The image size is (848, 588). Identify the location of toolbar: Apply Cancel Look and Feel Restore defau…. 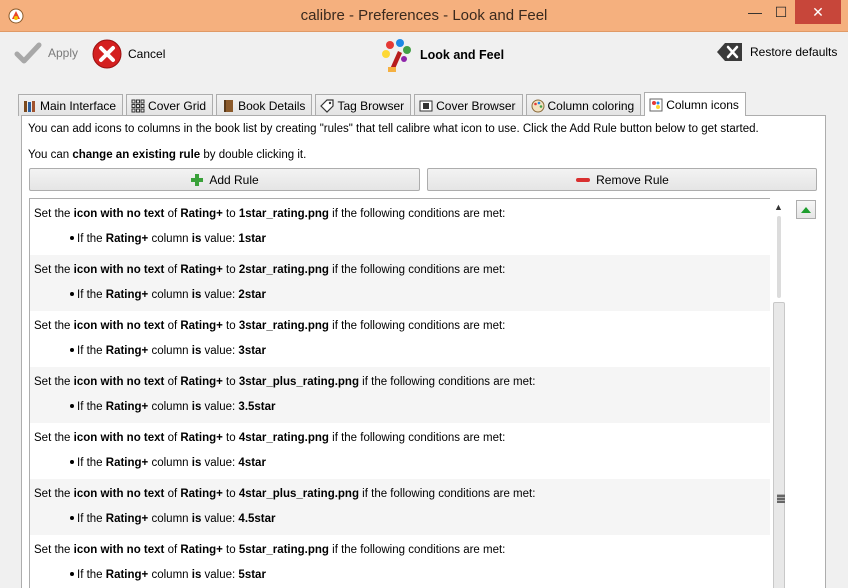
(424, 56).